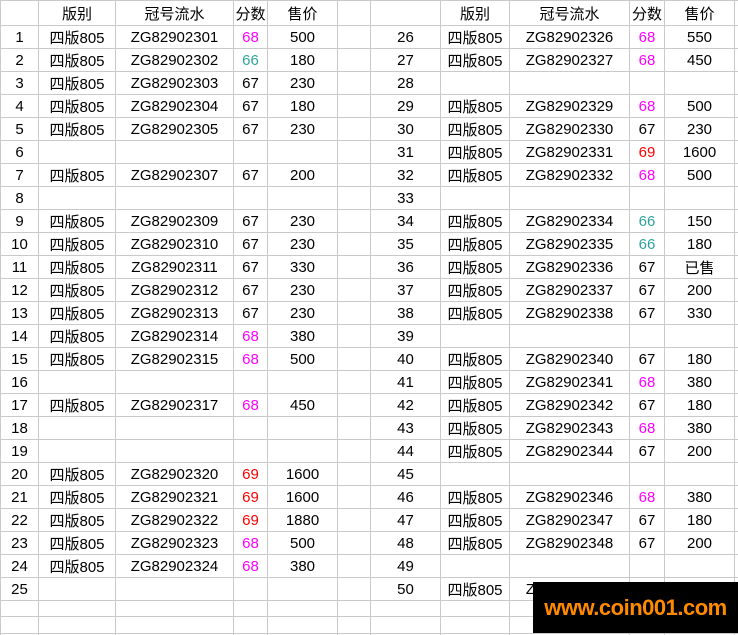 This screenshot has height=635, width=738. Describe the element at coordinates (302, 405) in the screenshot. I see `price-cell: 450` at that location.